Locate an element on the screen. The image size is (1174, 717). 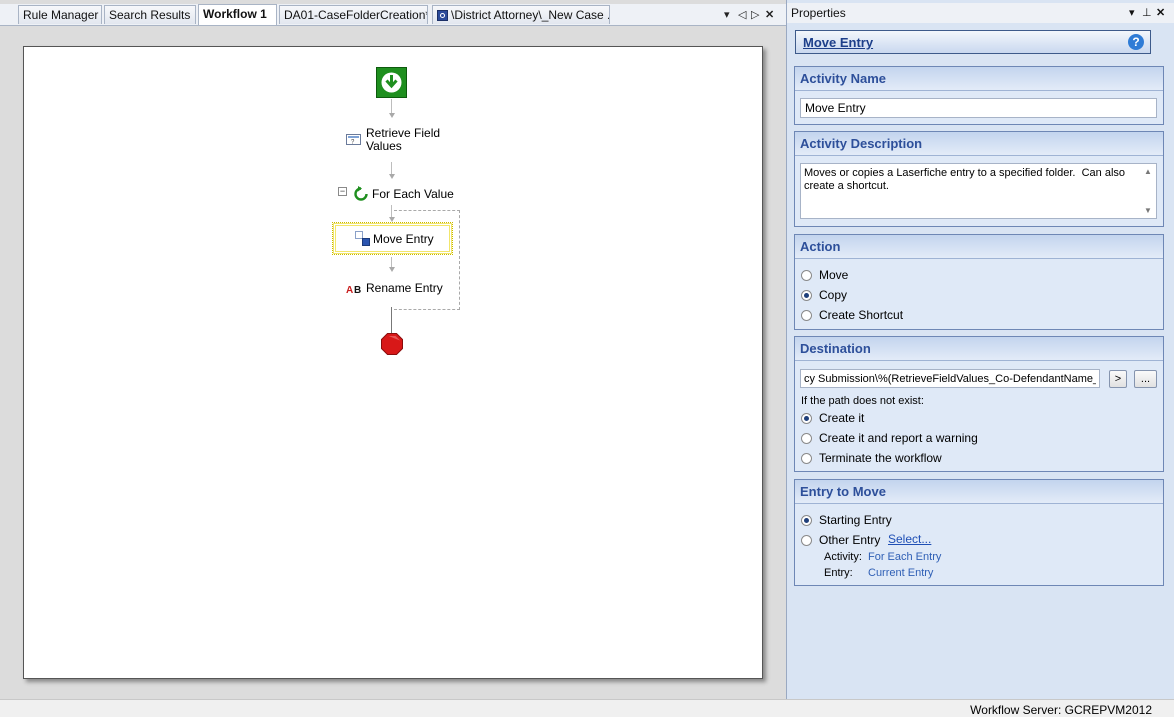
scroll-tabs-left-icon: ◁ is located at coordinates (742, 14).